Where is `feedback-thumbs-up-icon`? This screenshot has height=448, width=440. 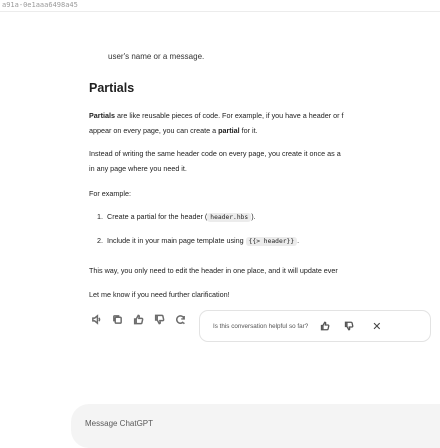
feedback-thumbs-up-icon is located at coordinates (325, 326).